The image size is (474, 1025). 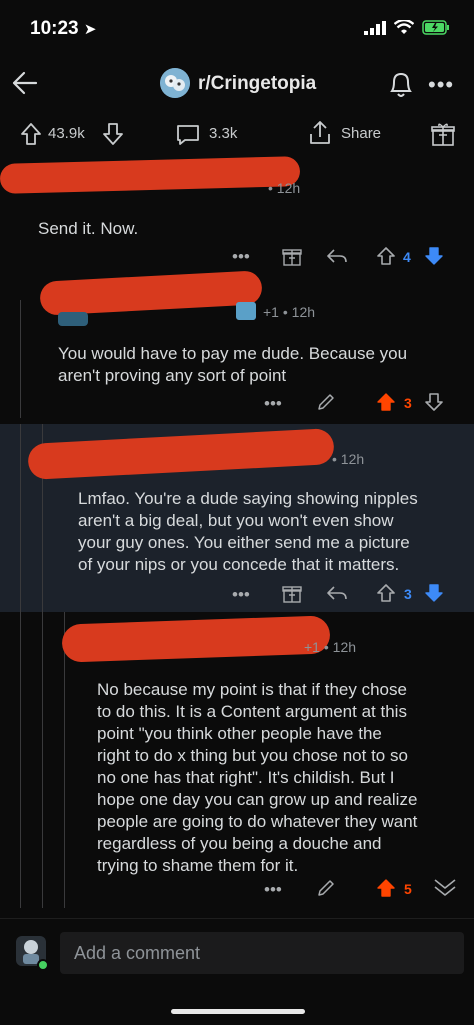 I want to click on comment-count: 3.3k, so click(x=223, y=133).